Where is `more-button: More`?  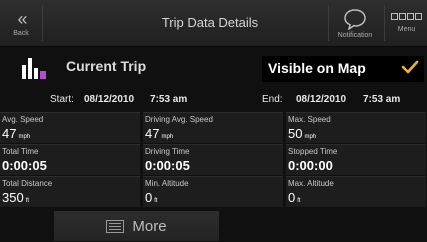
more-button: More is located at coordinates (136, 226).